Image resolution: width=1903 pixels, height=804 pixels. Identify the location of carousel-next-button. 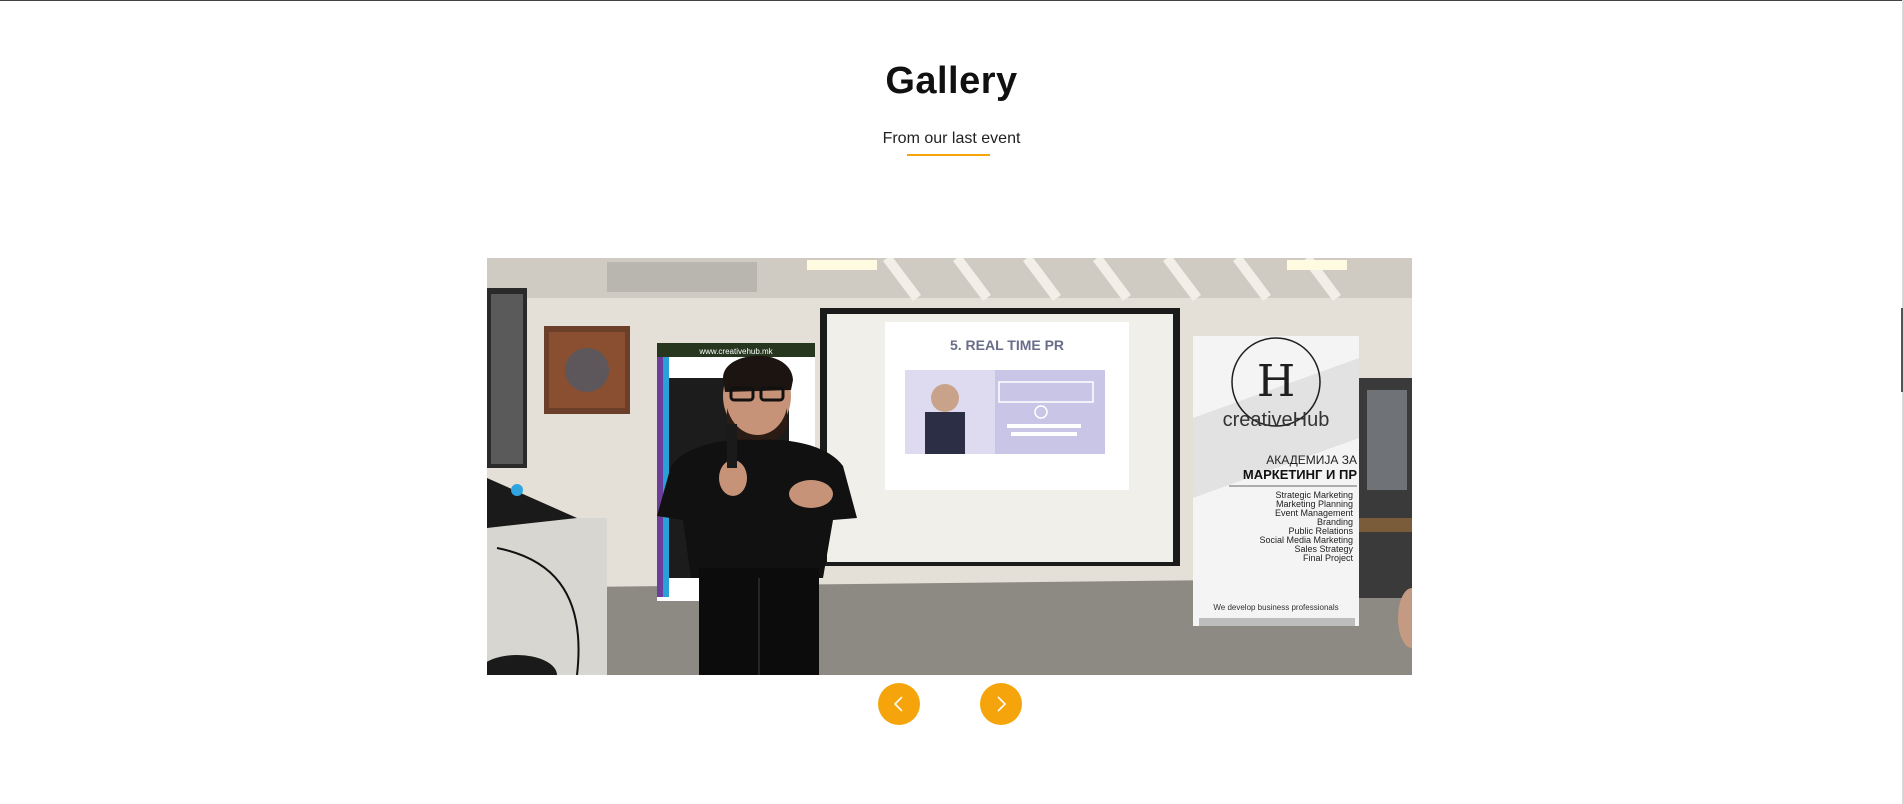
(1001, 704).